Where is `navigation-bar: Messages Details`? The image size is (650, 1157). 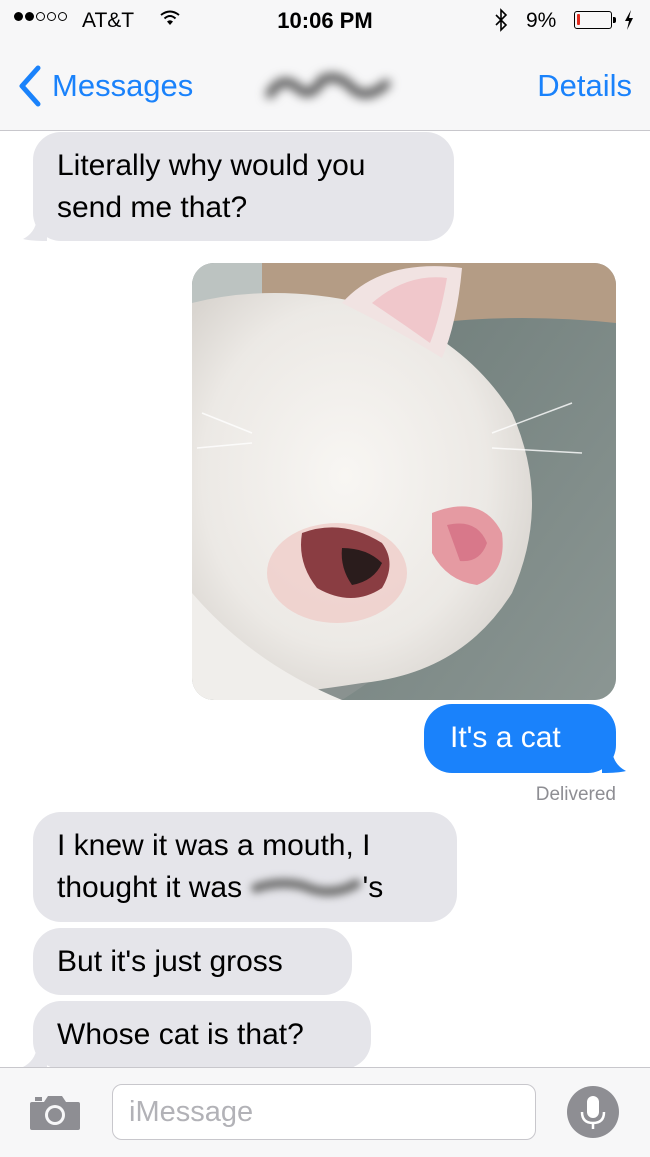
navigation-bar: Messages Details is located at coordinates (325, 85).